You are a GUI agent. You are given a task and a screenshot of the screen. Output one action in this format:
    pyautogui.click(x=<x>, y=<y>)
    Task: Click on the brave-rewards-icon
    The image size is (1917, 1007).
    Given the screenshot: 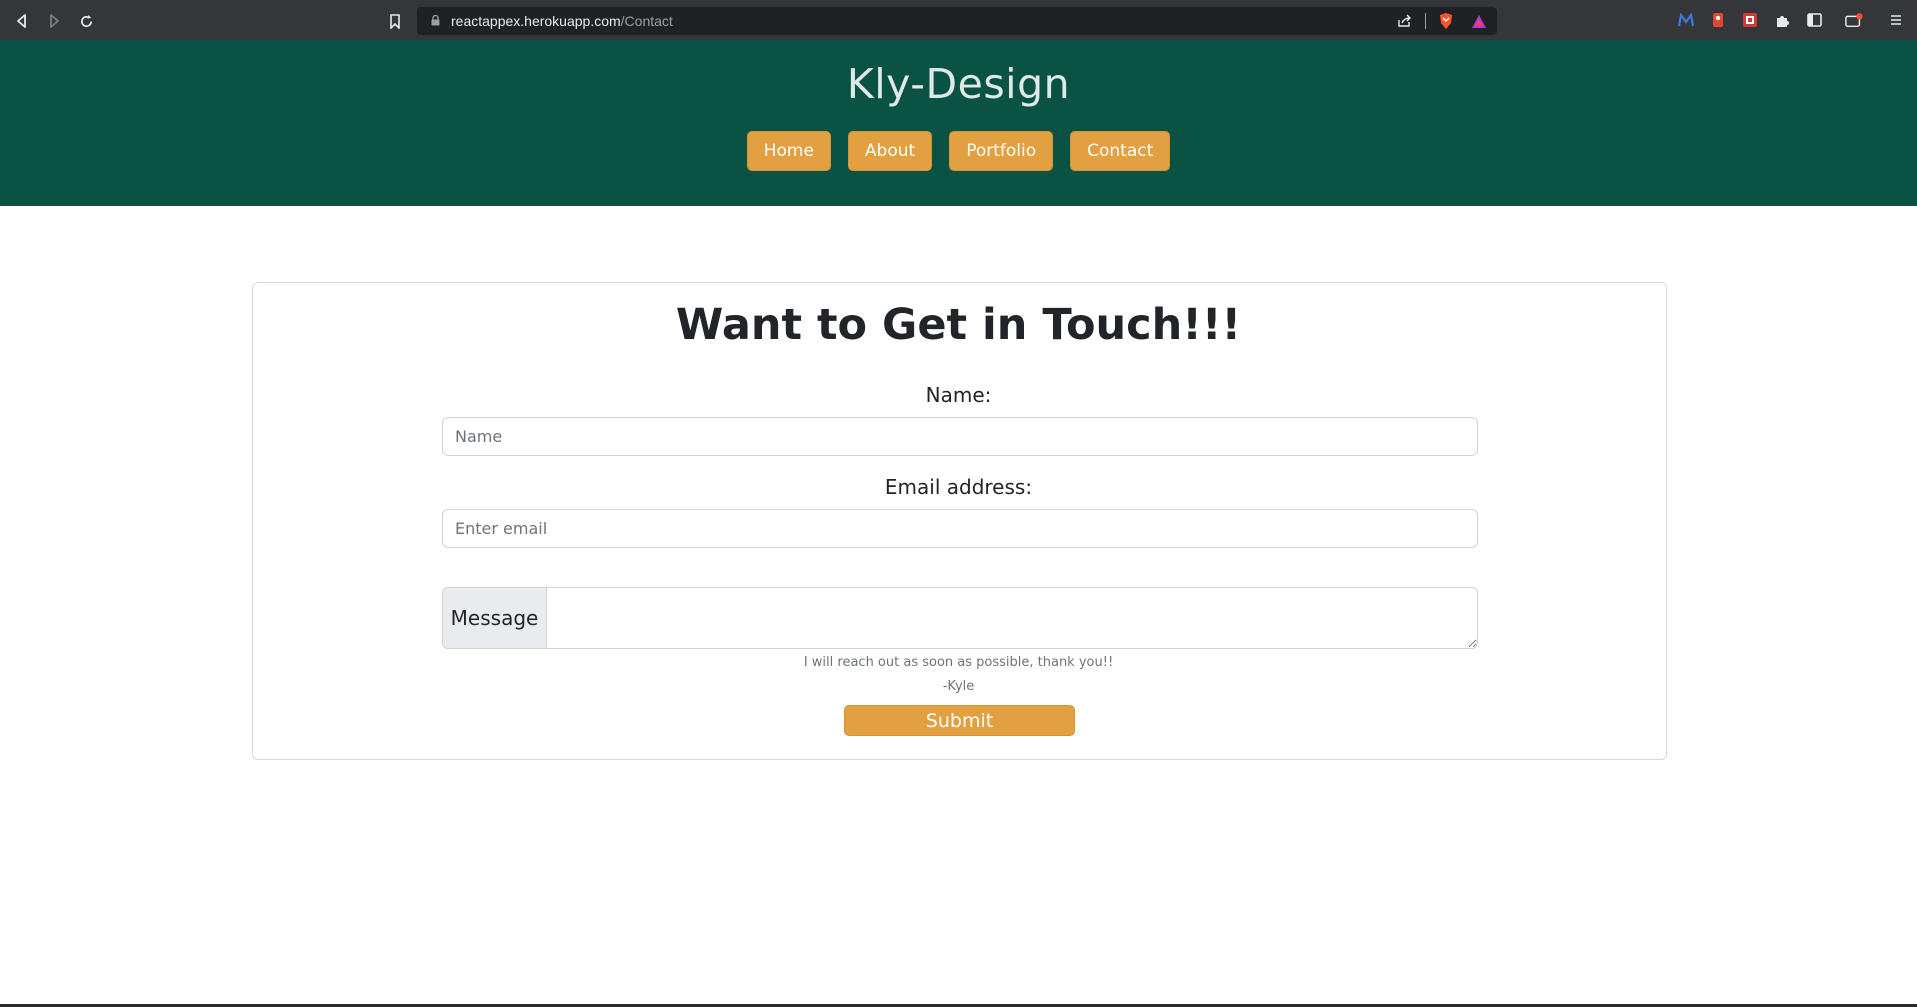 What is the action you would take?
    pyautogui.click(x=1479, y=21)
    